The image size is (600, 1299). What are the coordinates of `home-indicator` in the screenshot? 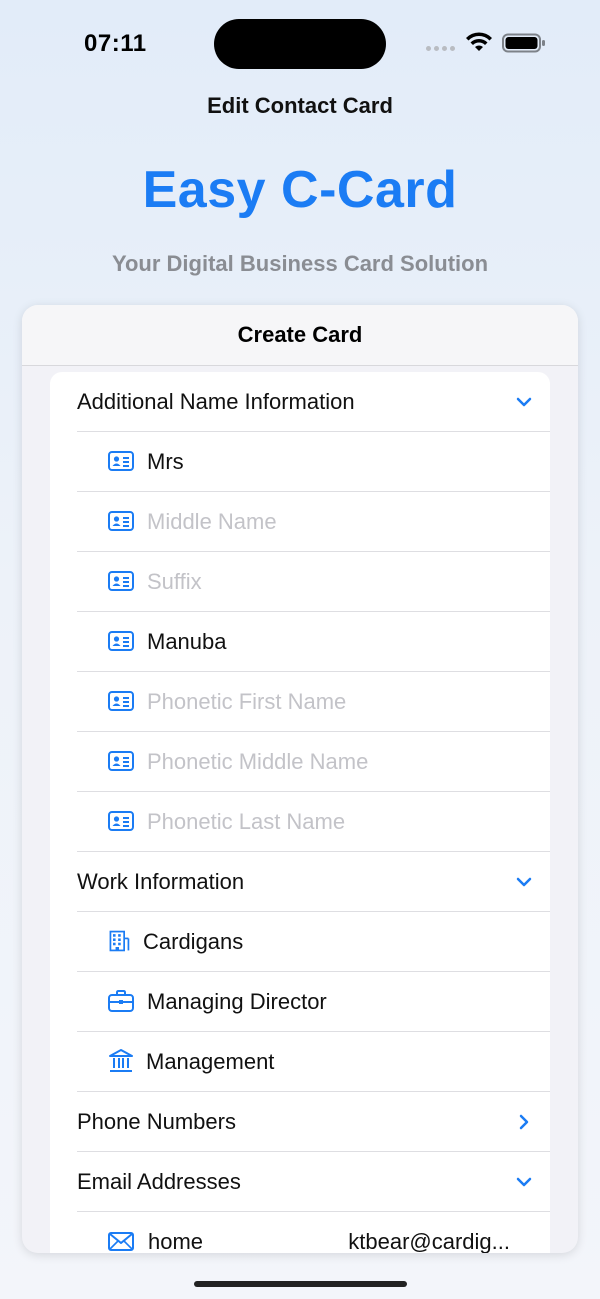 It's located at (300, 1284).